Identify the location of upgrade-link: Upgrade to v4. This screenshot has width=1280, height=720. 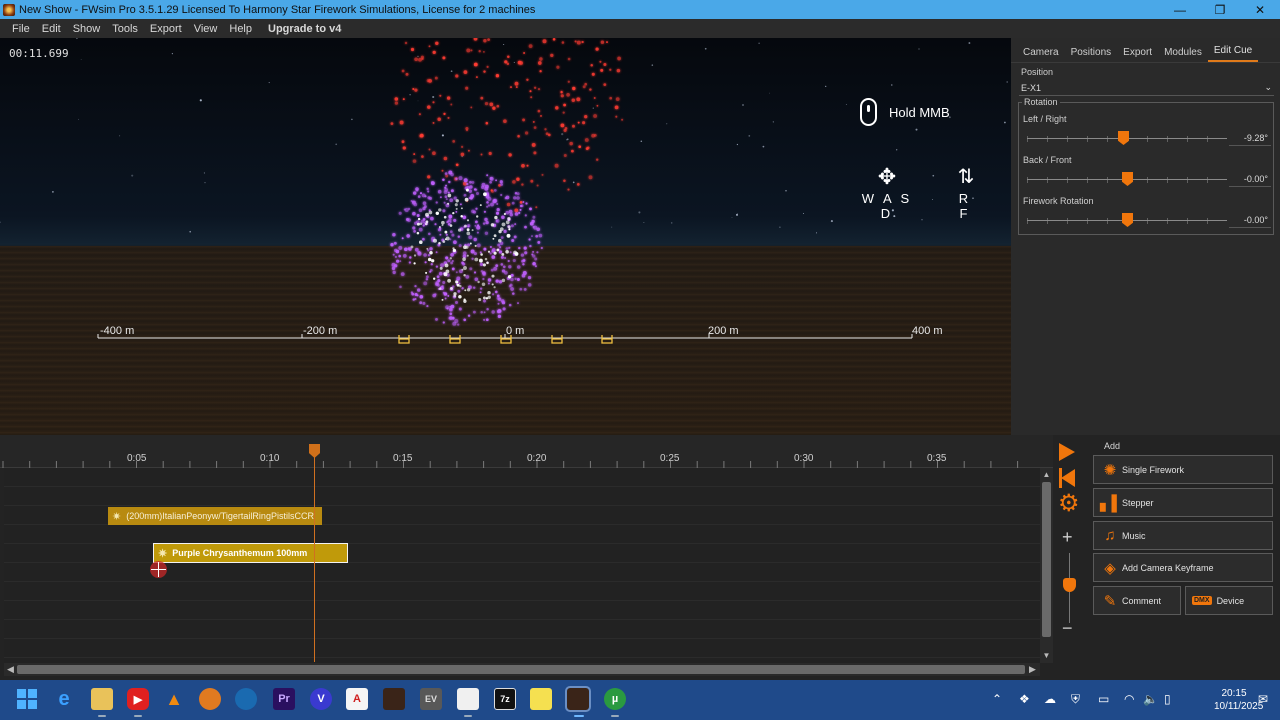
(304, 29).